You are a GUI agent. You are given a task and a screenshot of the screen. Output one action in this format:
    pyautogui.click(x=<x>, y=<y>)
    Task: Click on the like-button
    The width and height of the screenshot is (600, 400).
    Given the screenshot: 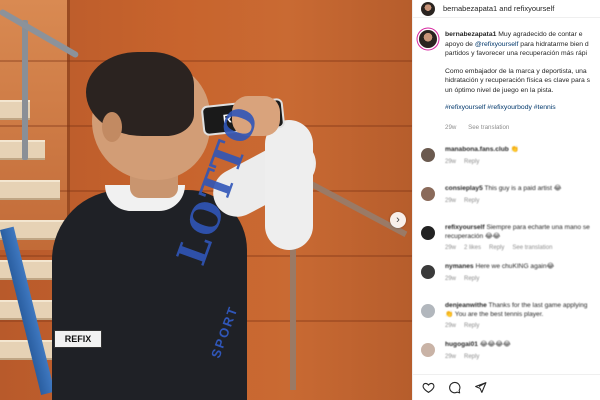 What is the action you would take?
    pyautogui.click(x=428, y=388)
    